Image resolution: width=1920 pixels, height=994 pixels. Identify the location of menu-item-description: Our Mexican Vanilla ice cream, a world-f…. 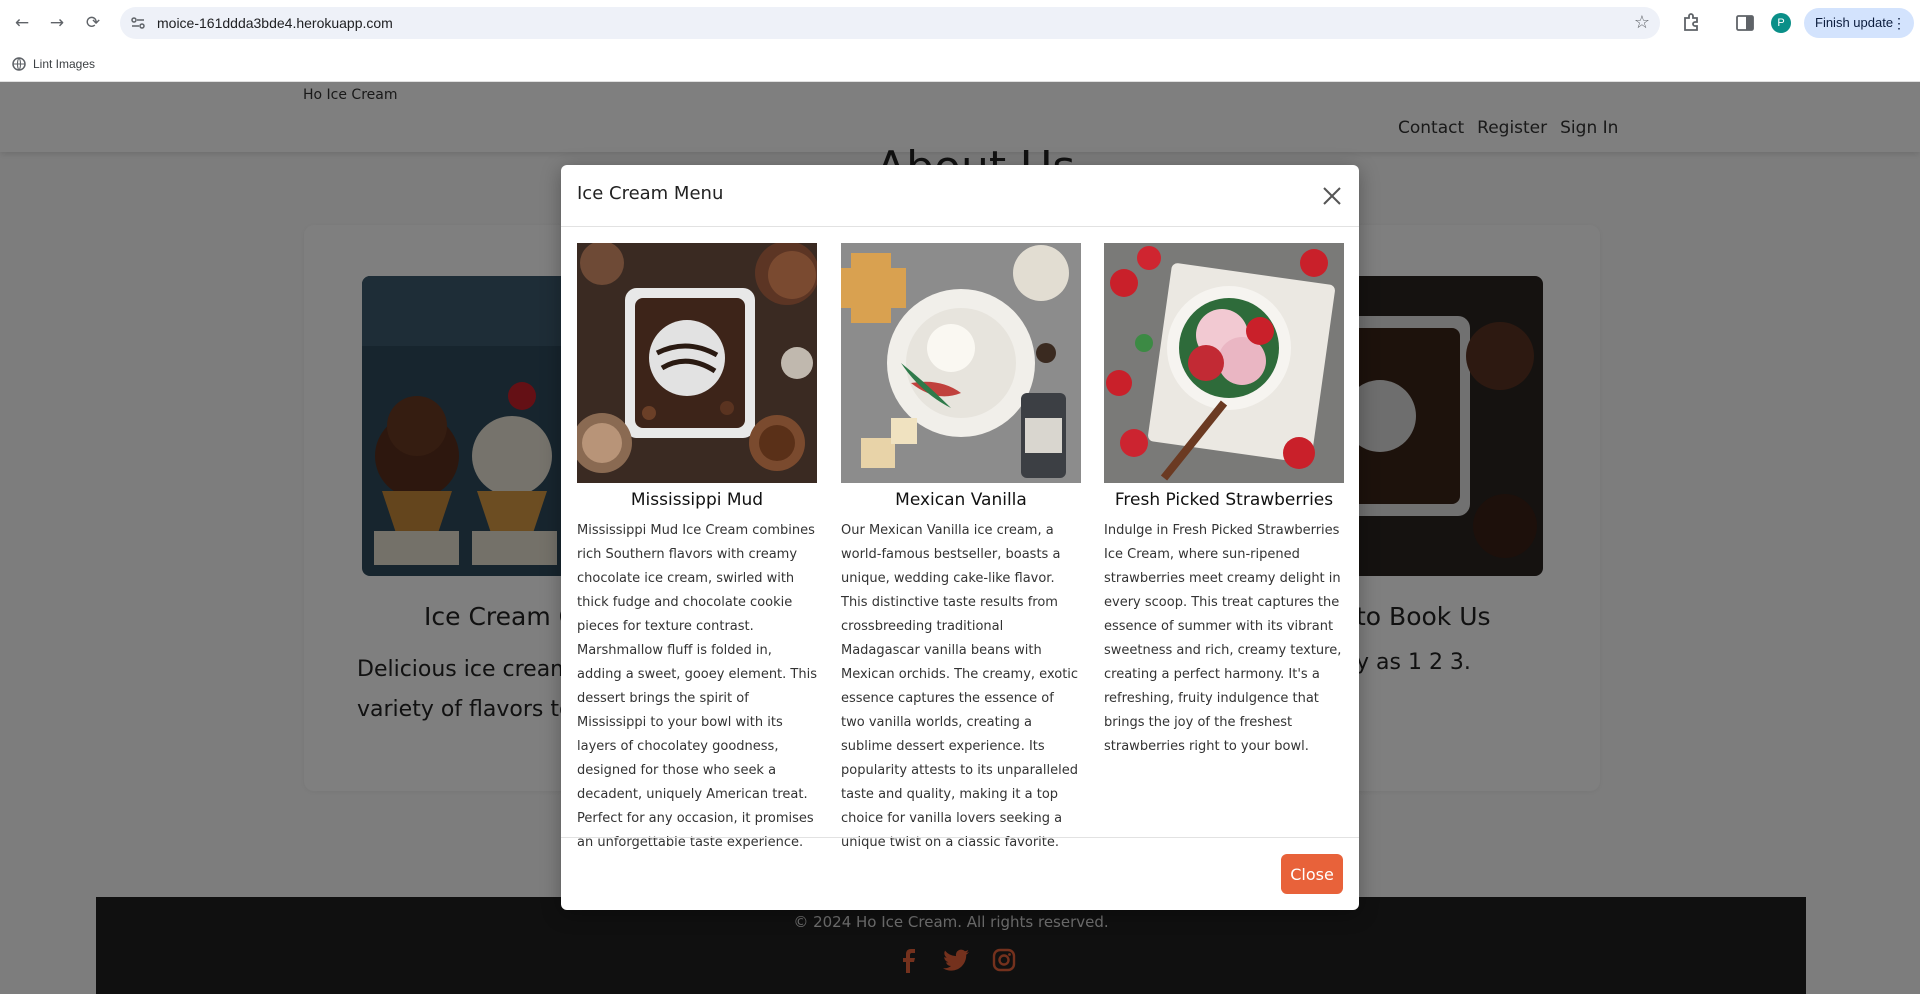
(960, 686).